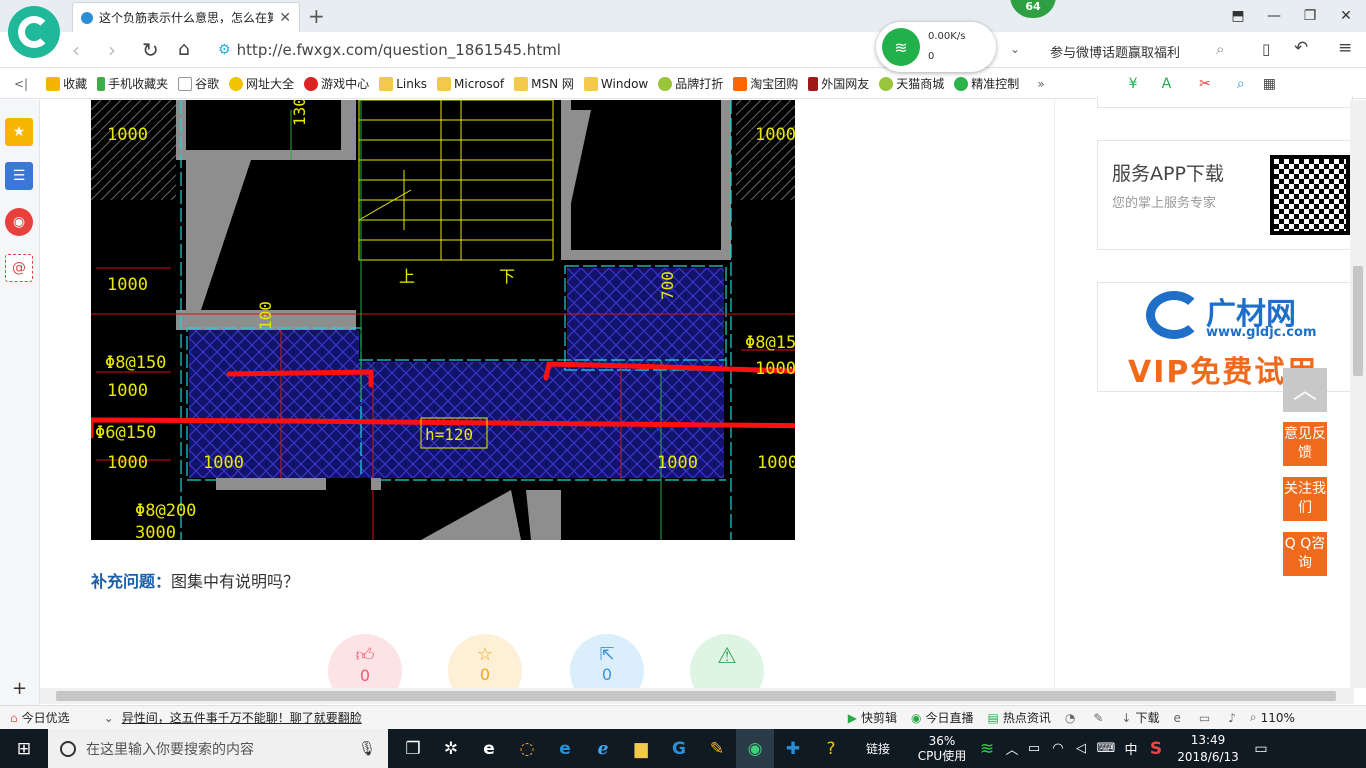  I want to click on favorite-button: ☆ 0, so click(485, 661).